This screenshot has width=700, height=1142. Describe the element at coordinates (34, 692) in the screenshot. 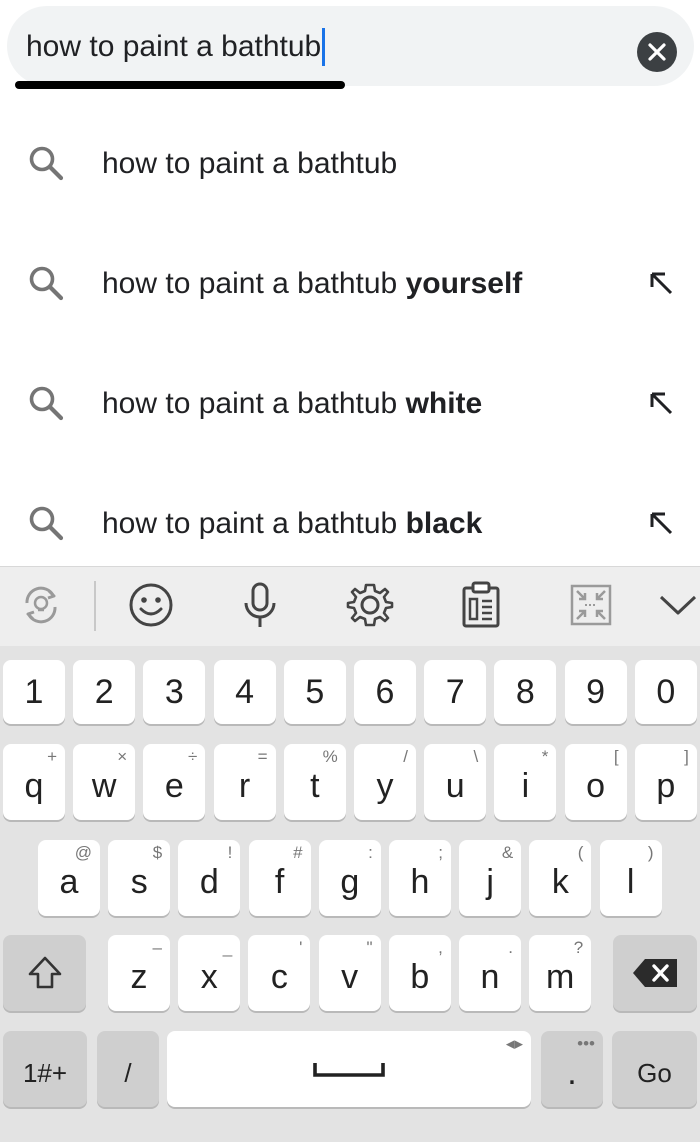

I see `key-1: 1` at that location.